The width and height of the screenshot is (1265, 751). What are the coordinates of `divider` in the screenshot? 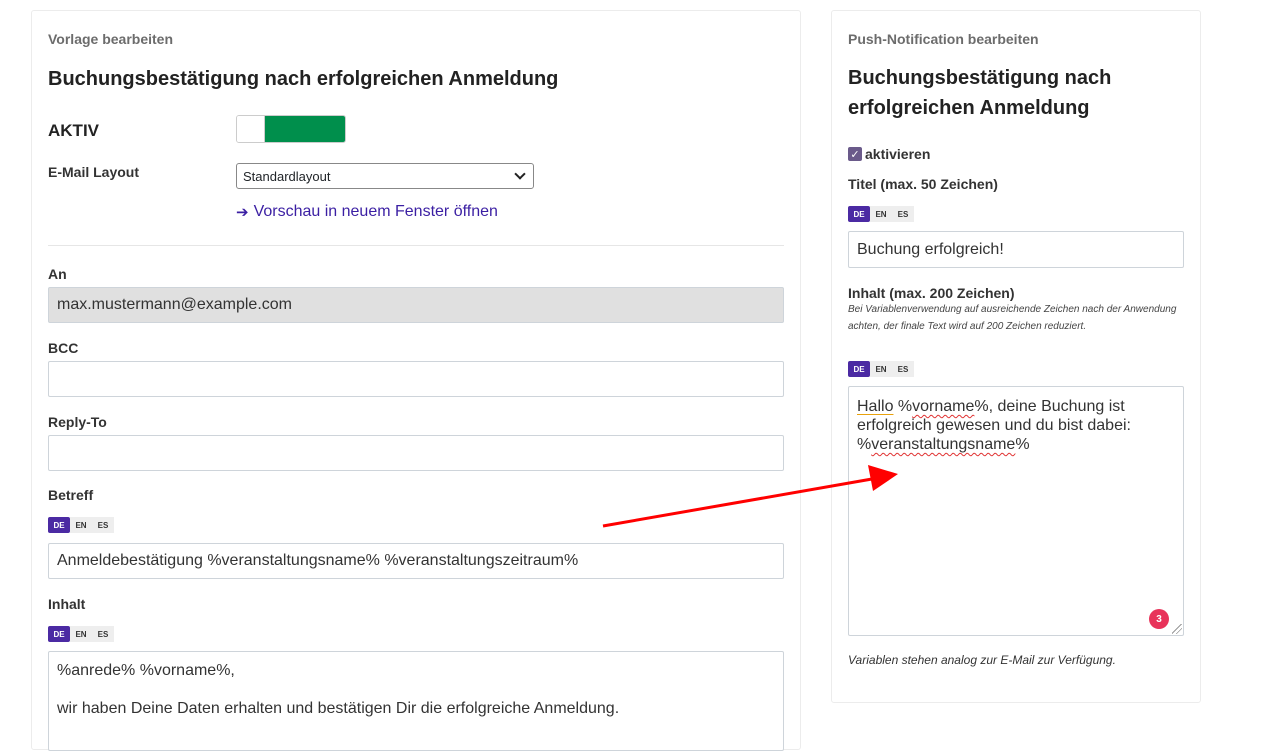 It's located at (416, 245).